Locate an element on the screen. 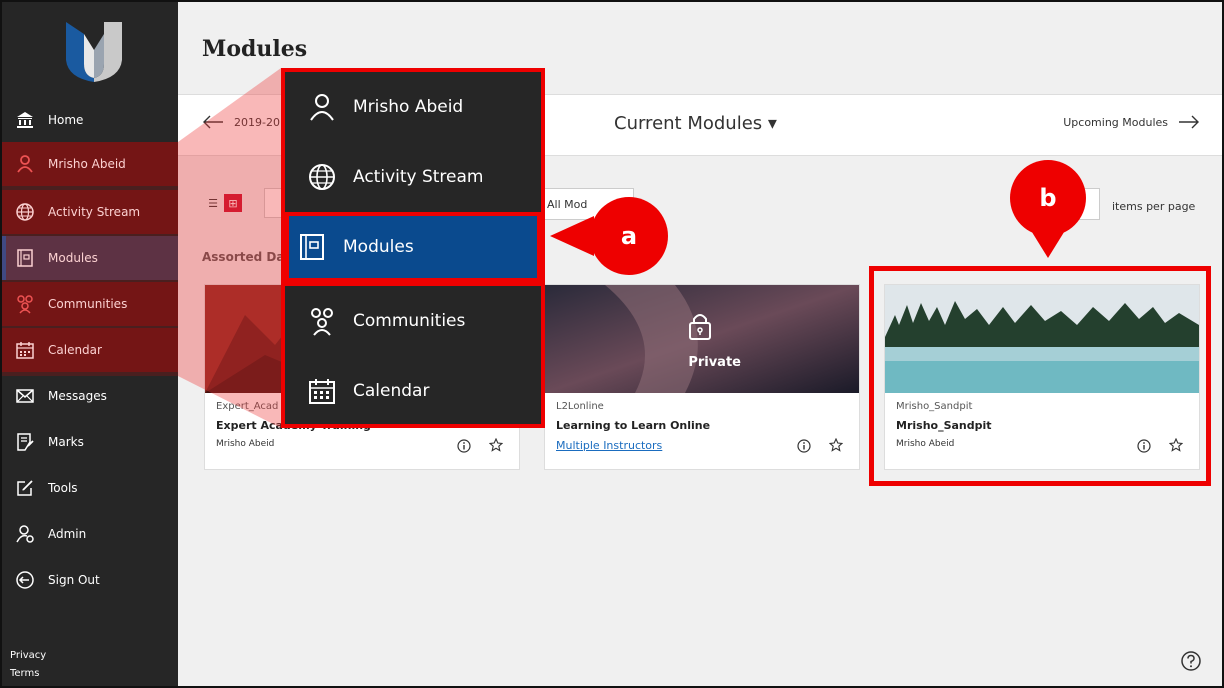  sidebar-item-label: Communities is located at coordinates (88, 304).